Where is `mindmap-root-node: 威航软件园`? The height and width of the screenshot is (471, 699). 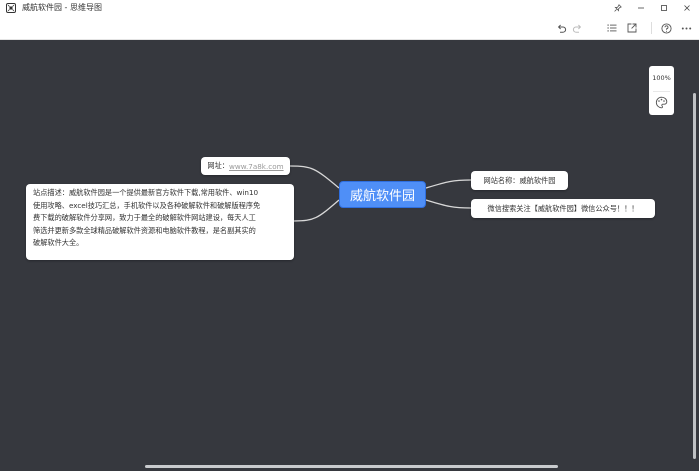
mindmap-root-node: 威航软件园 is located at coordinates (382, 194).